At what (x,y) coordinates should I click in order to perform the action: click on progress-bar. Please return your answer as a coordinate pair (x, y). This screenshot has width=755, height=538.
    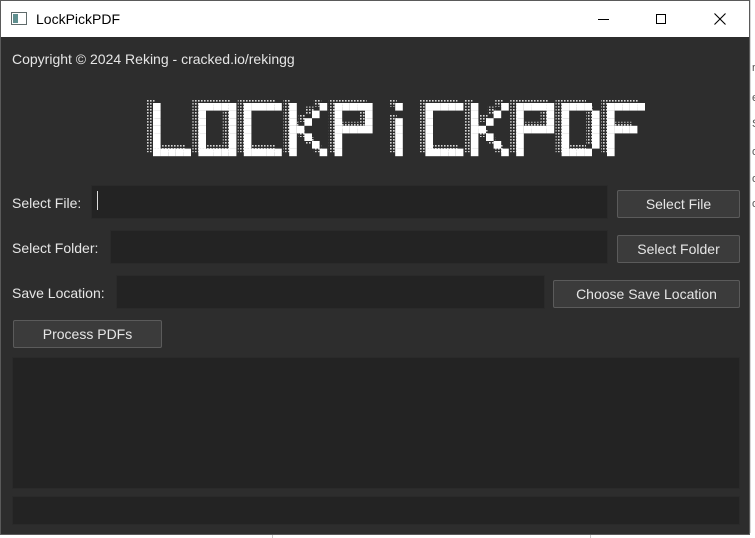
    Looking at the image, I should click on (376, 510).